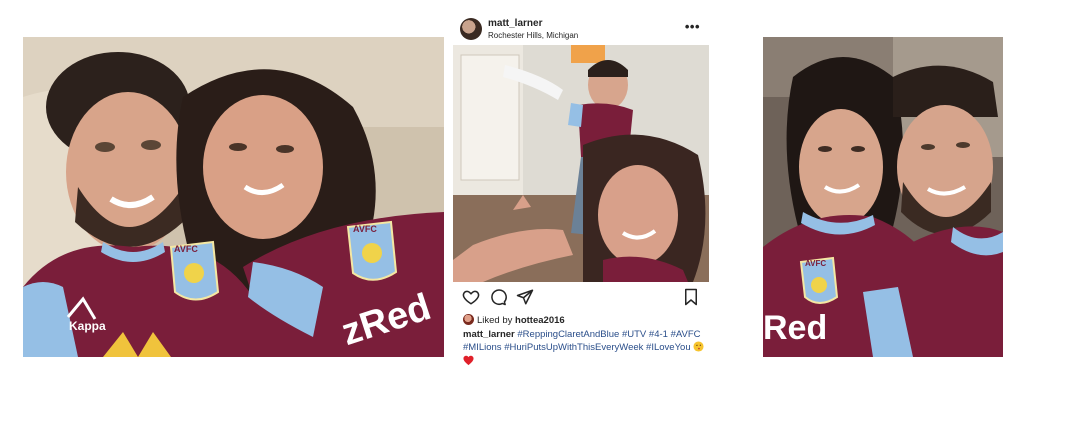  I want to click on hashtag: #AVFC, so click(686, 334).